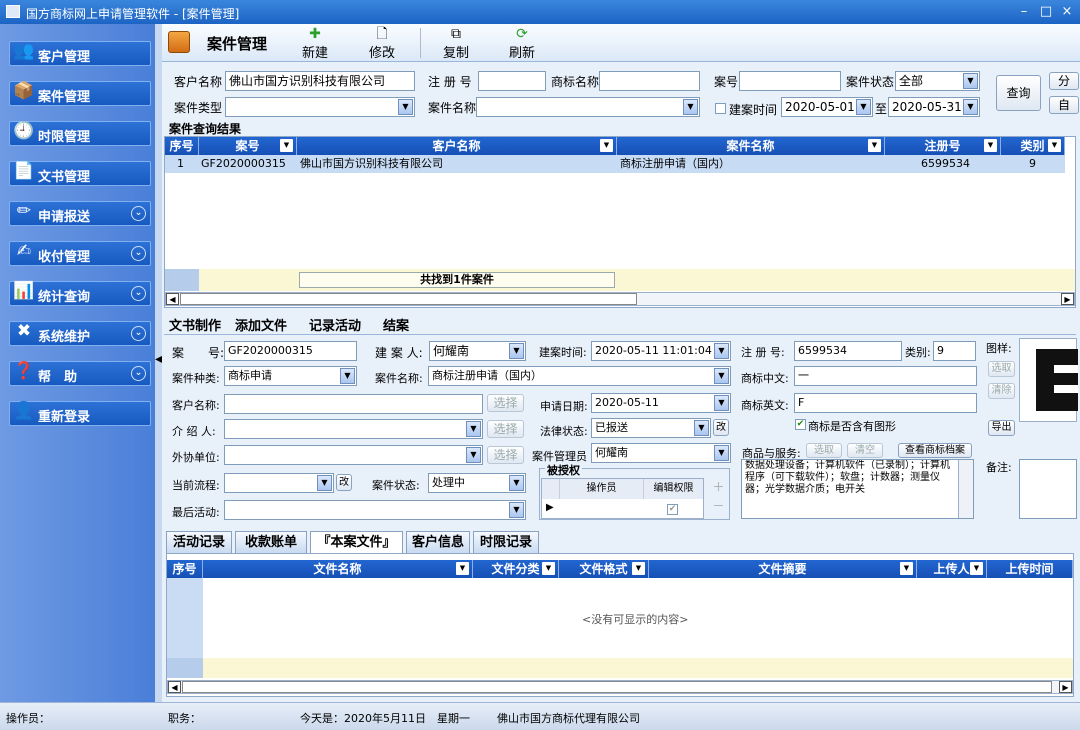 This screenshot has width=1080, height=730. Describe the element at coordinates (516, 569) in the screenshot. I see `files-col-category: 文件分类 ▼` at that location.